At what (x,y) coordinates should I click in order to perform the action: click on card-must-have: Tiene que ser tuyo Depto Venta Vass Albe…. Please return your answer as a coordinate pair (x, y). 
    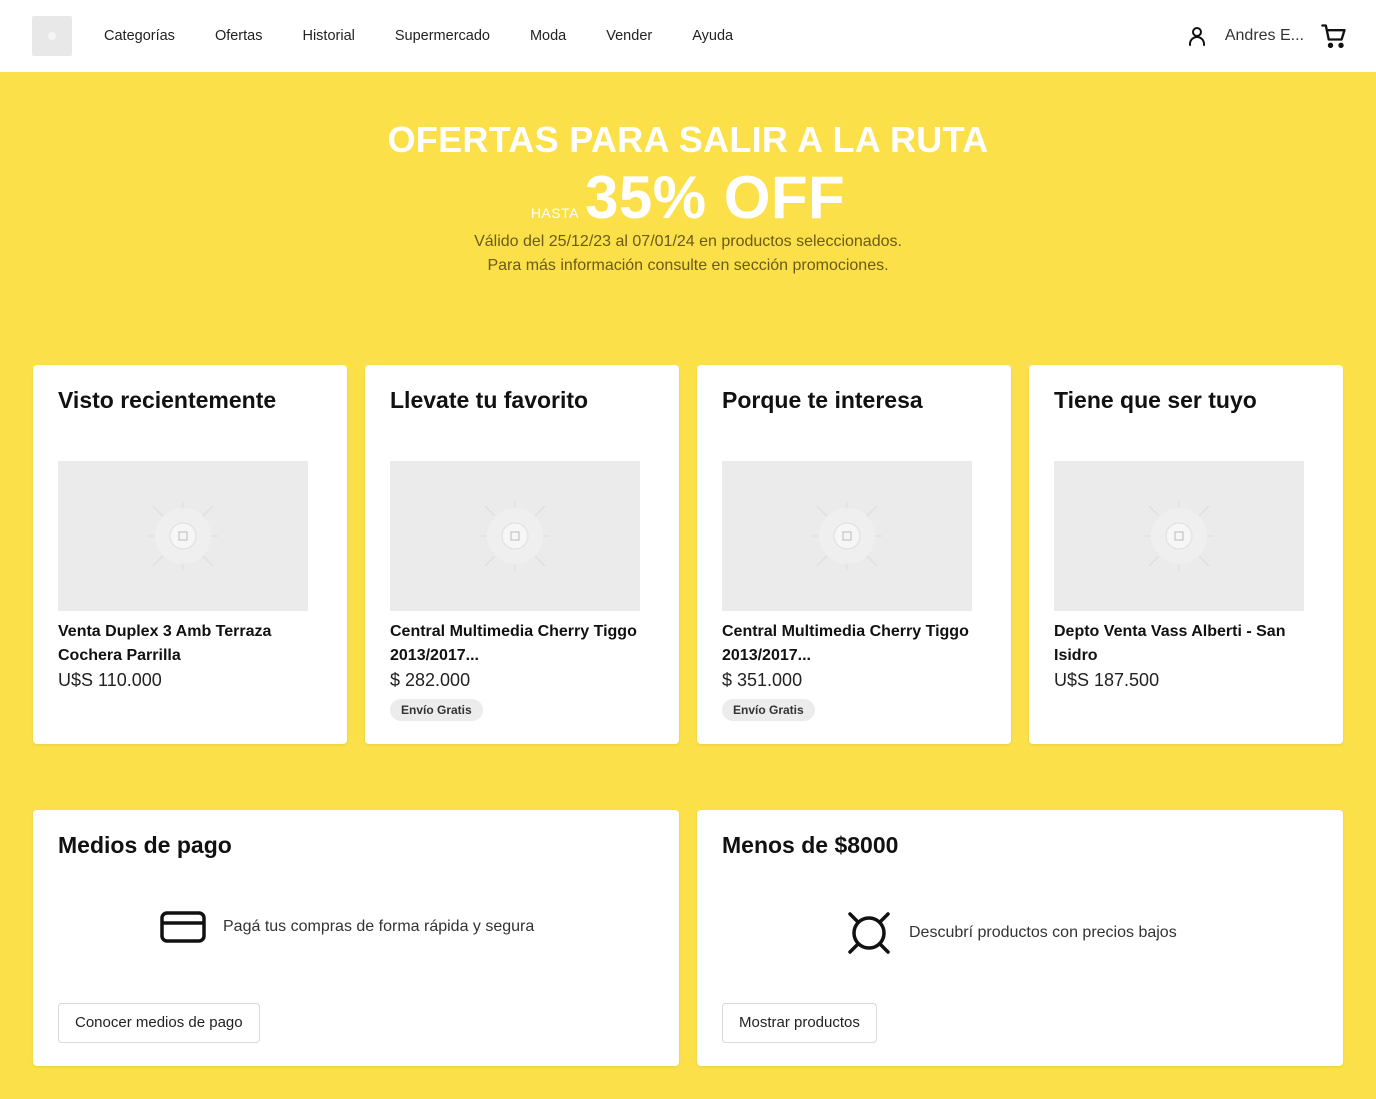
    Looking at the image, I should click on (1186, 554).